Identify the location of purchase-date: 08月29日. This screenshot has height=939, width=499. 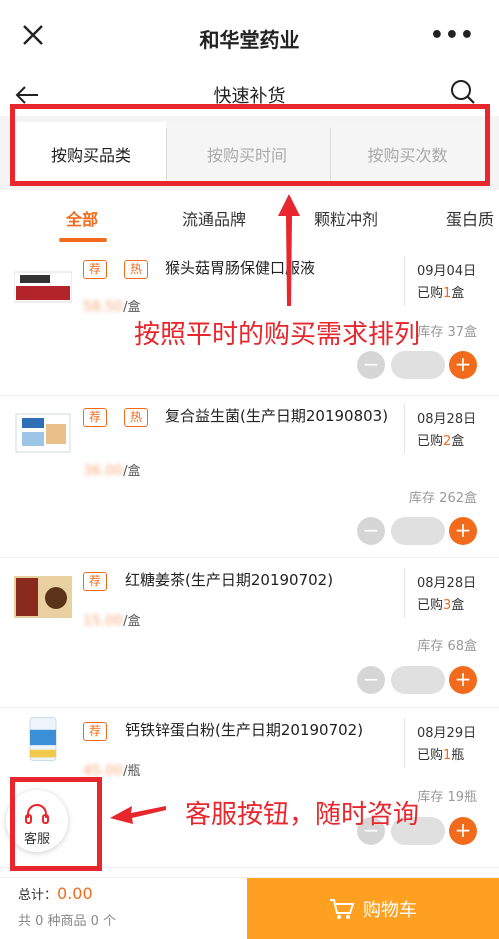
(447, 733).